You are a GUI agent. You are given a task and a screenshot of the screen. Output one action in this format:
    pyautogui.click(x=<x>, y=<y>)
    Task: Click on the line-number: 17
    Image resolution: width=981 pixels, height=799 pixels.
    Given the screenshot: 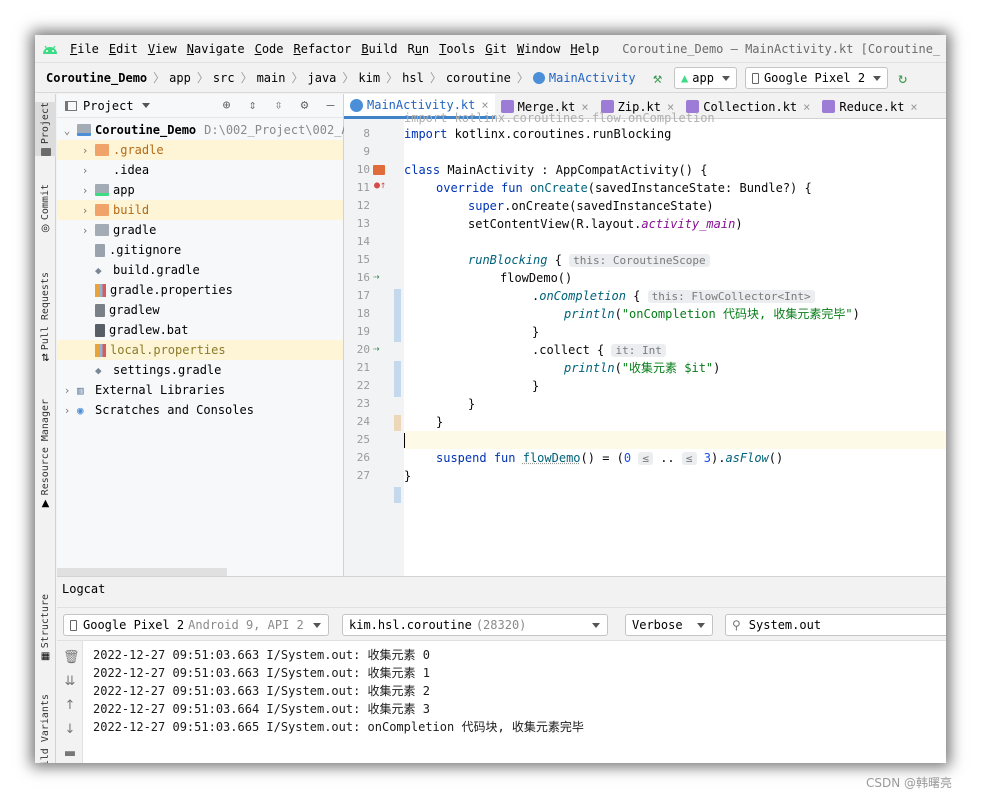 What is the action you would take?
    pyautogui.click(x=363, y=295)
    